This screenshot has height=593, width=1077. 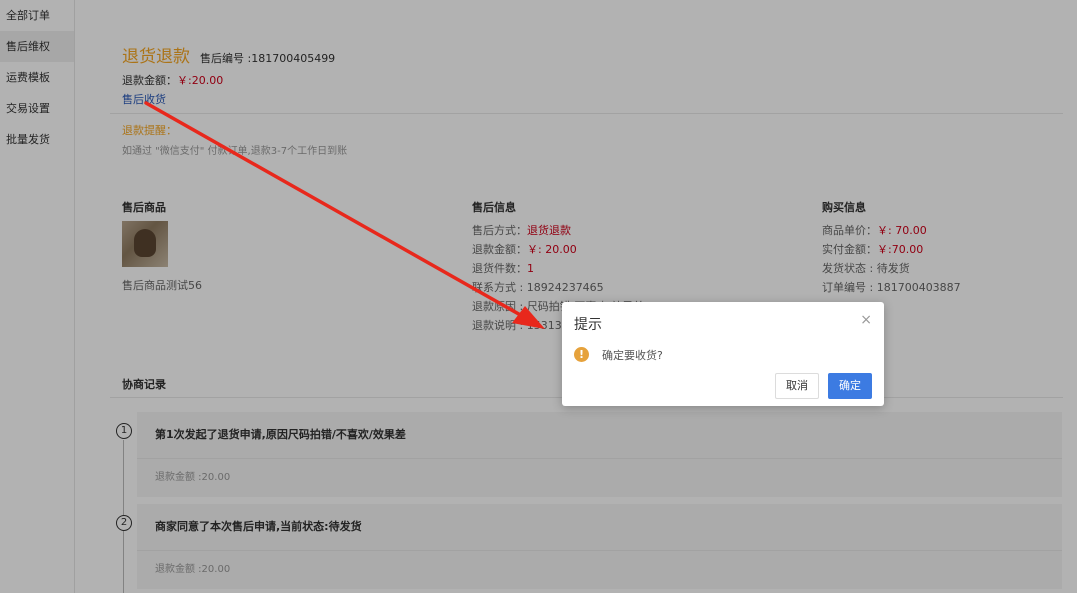 I want to click on dialog-message: 确定要收货?, so click(x=632, y=355).